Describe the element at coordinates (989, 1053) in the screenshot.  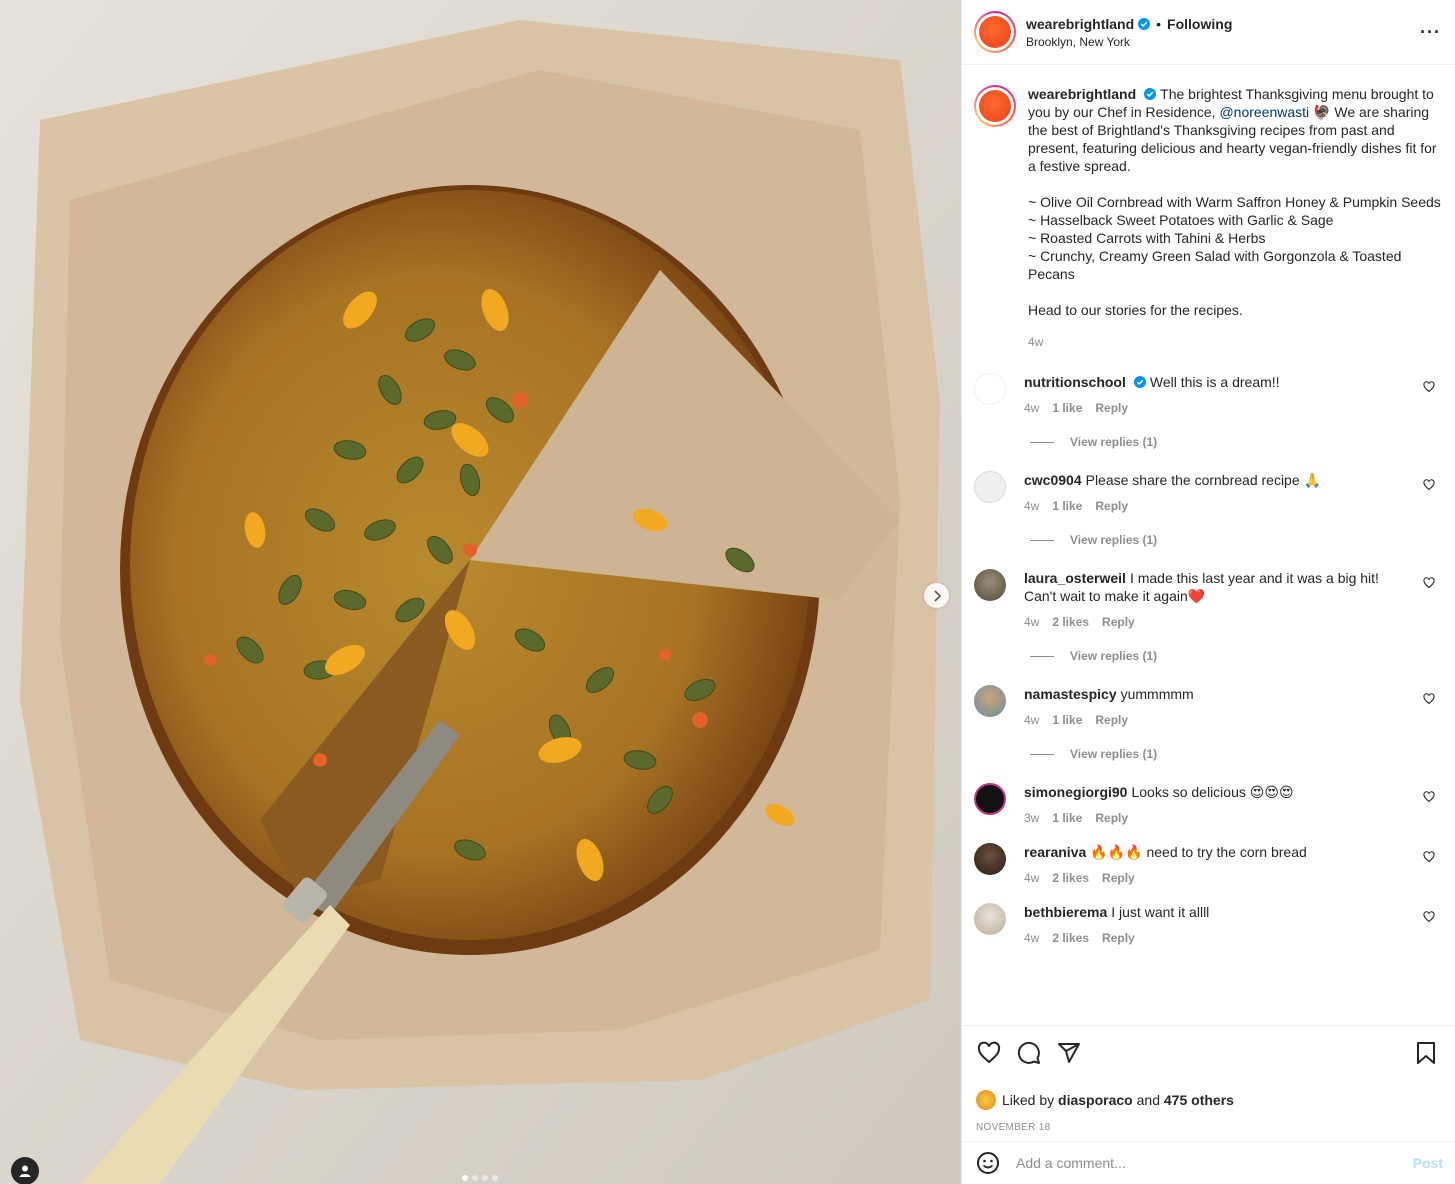
I see `like-button` at that location.